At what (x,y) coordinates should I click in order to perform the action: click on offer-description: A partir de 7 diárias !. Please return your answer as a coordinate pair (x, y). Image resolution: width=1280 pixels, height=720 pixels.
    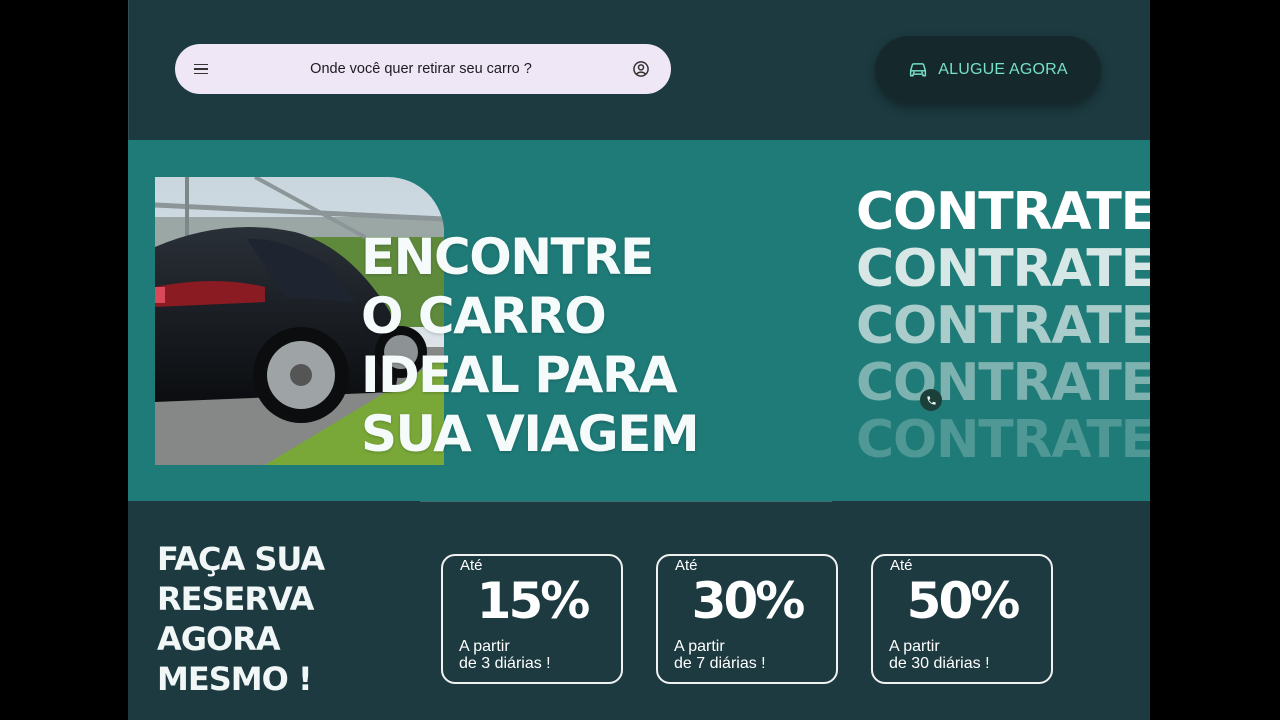
    Looking at the image, I should click on (720, 655).